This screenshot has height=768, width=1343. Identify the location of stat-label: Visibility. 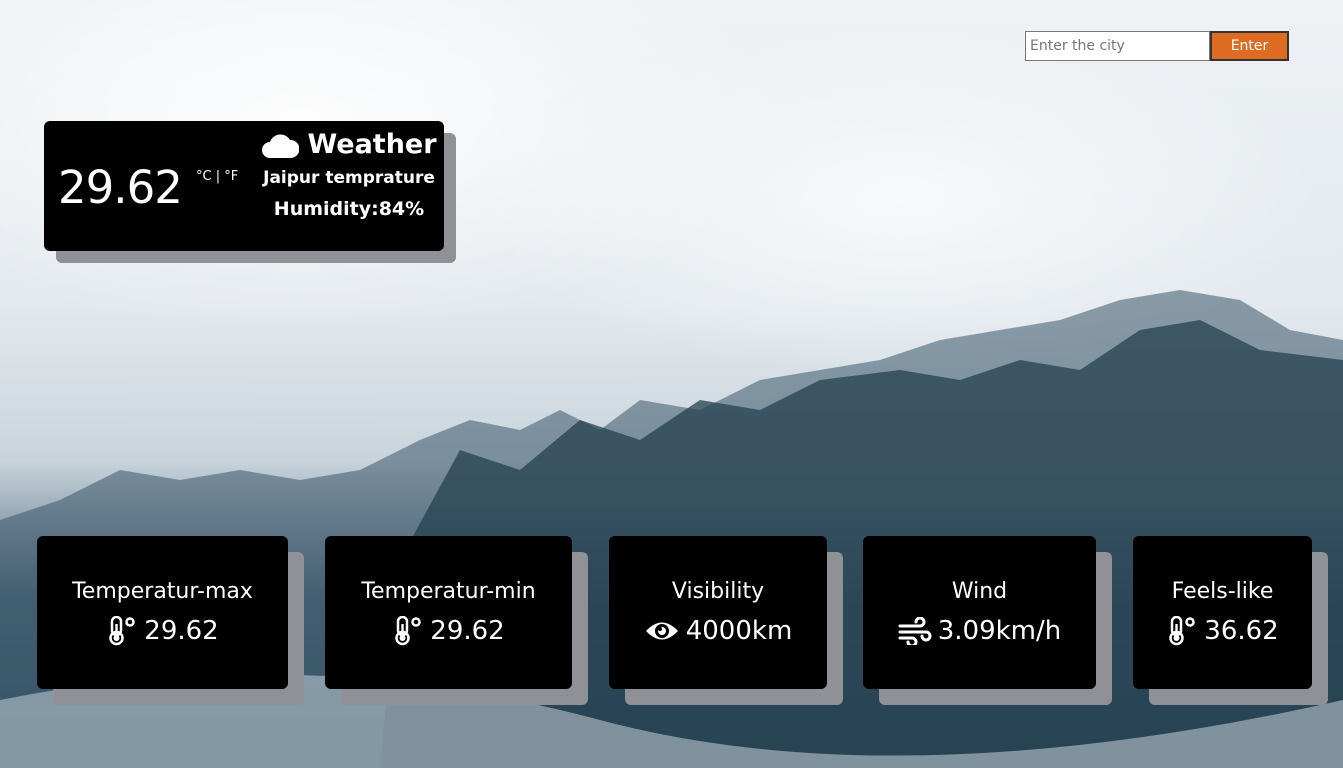
(718, 591).